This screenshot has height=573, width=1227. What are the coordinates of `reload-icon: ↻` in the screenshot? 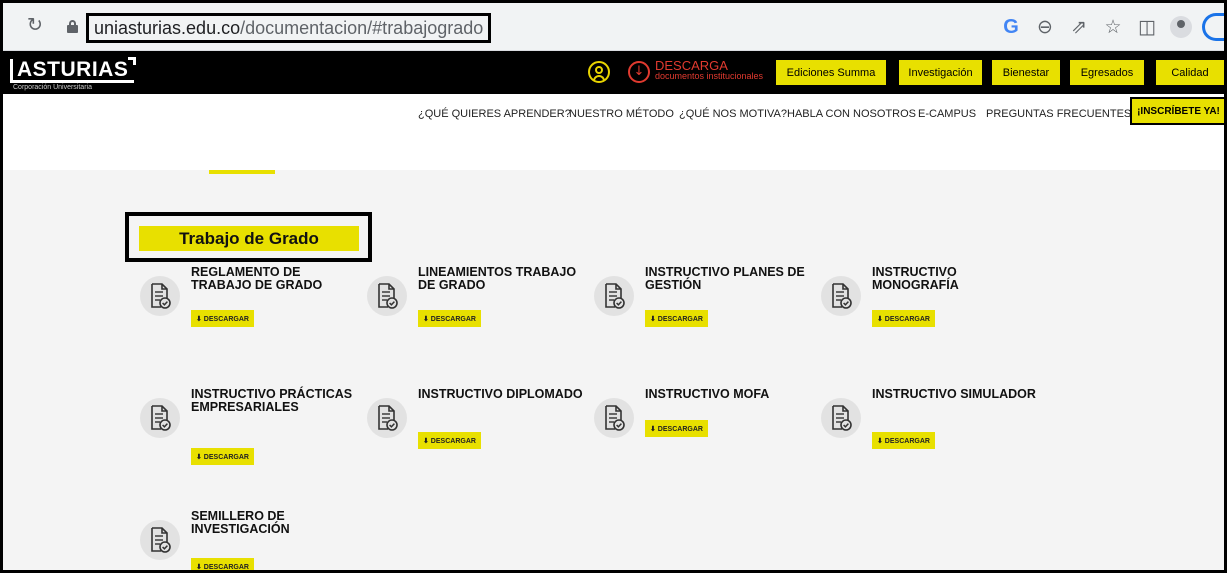 It's located at (35, 25).